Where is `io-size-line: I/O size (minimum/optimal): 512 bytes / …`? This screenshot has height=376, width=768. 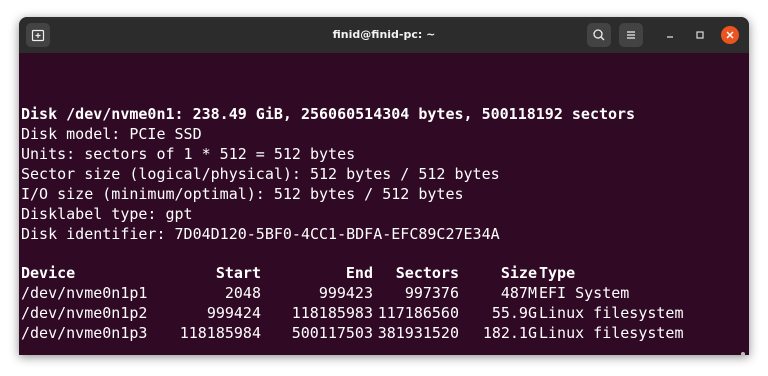
io-size-line: I/O size (minimum/optimal): 512 bytes / … is located at coordinates (242, 194).